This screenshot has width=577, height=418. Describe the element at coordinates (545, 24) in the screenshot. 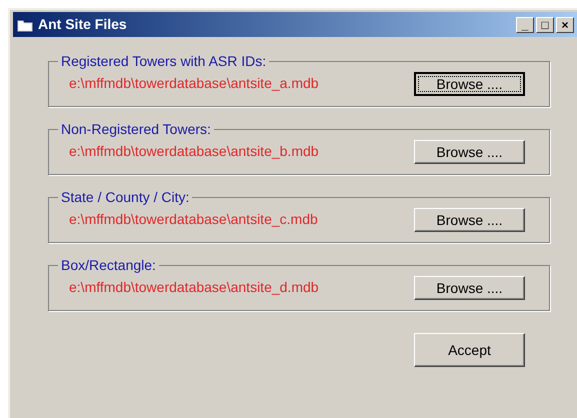

I see `window-control-button: □` at that location.